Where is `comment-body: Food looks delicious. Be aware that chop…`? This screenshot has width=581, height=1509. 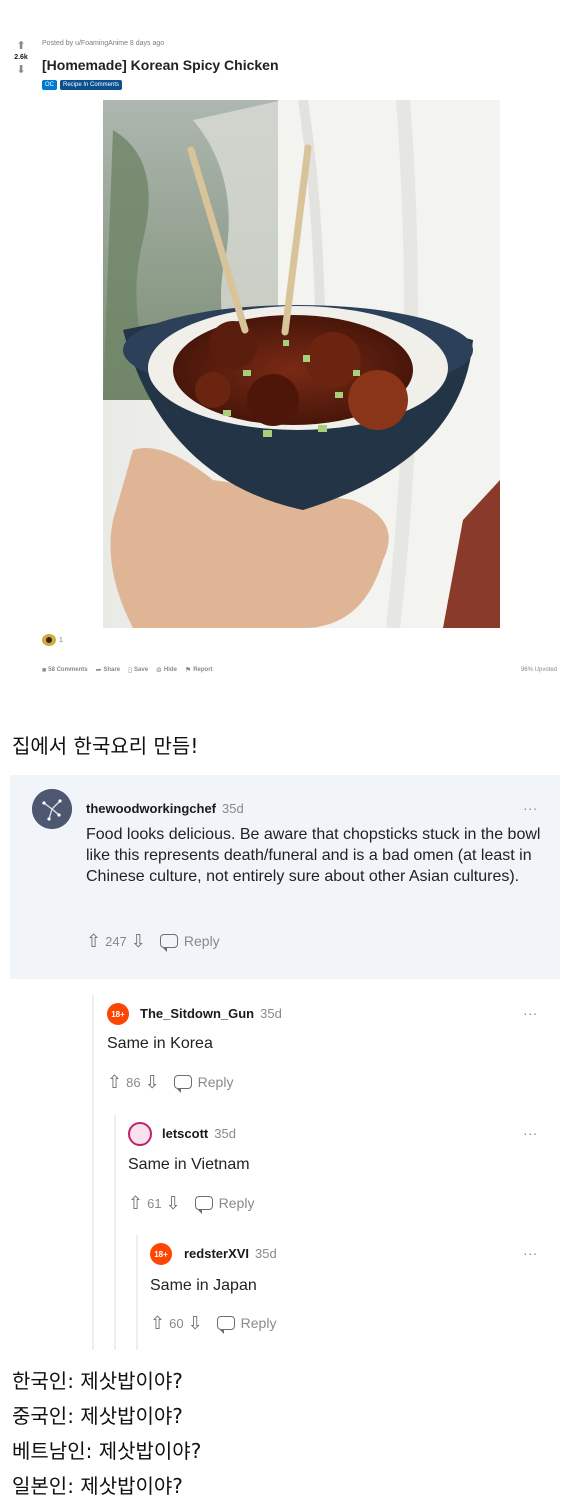
comment-body: Food looks delicious. Be aware that chop… is located at coordinates (313, 855).